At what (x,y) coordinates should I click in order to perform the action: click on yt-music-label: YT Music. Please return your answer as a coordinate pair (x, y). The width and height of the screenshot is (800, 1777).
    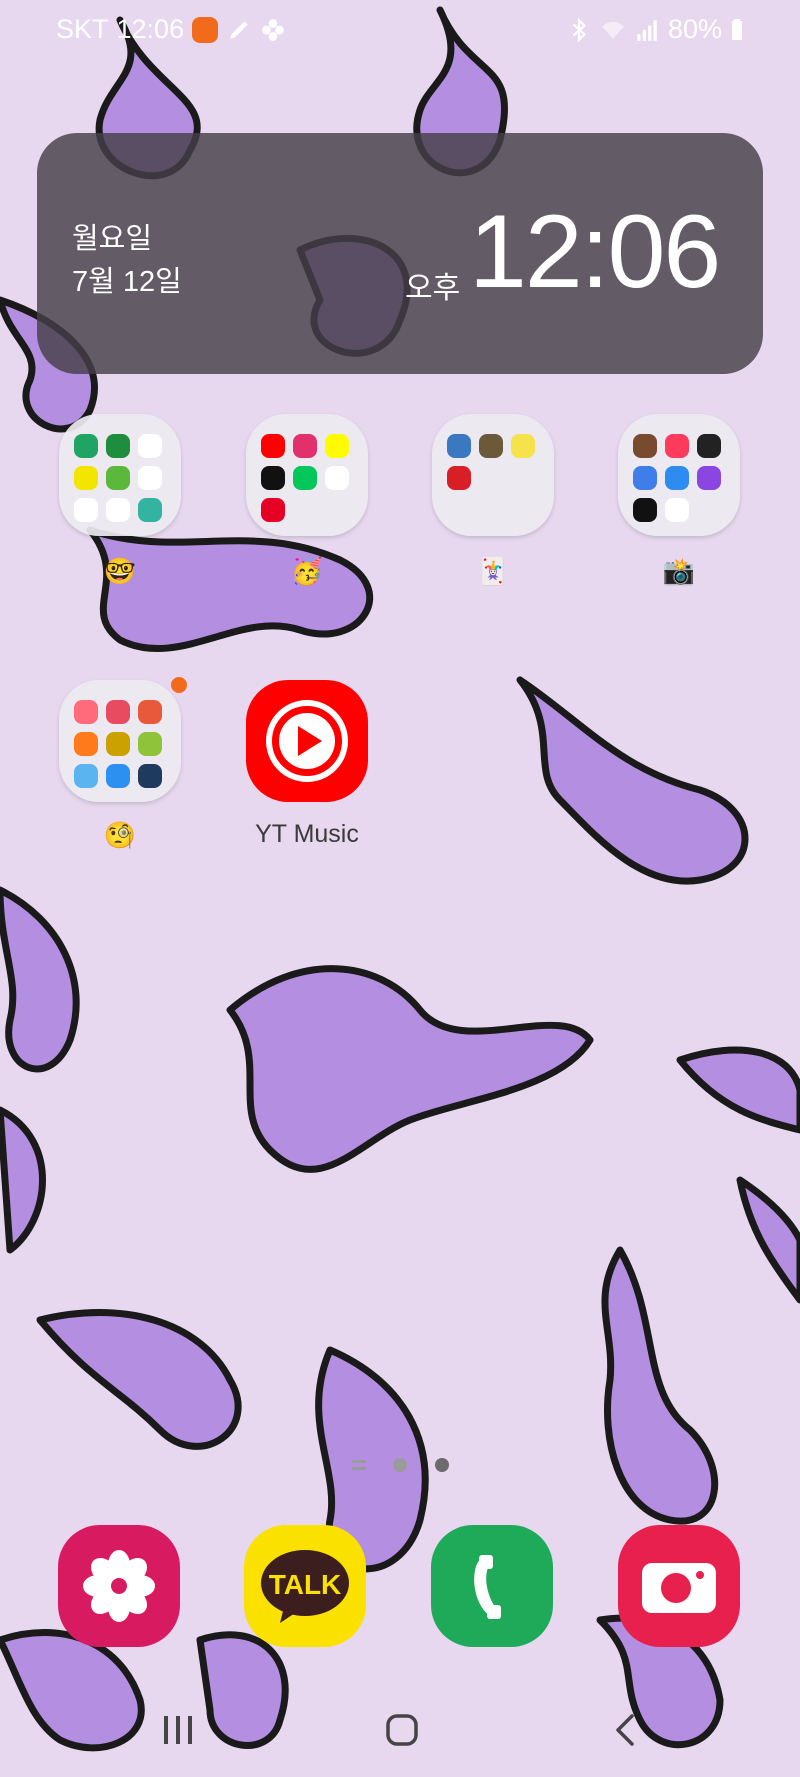
    Looking at the image, I should click on (307, 834).